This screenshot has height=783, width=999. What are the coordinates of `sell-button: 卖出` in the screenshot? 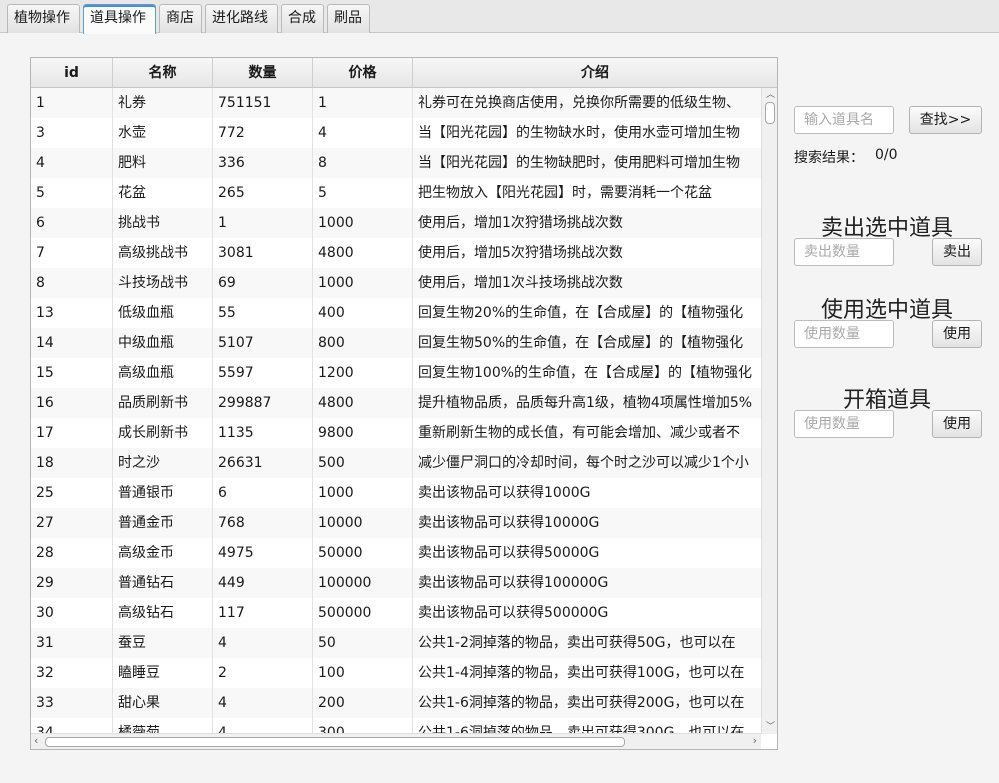 It's located at (957, 252).